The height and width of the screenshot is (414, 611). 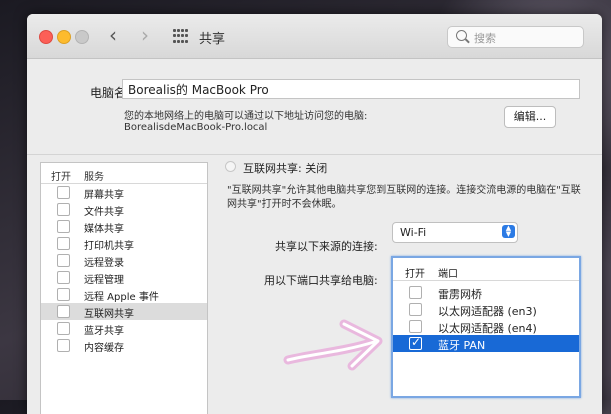 I want to click on port-row-selected: ✓ 蓝牙 PAN, so click(x=486, y=343).